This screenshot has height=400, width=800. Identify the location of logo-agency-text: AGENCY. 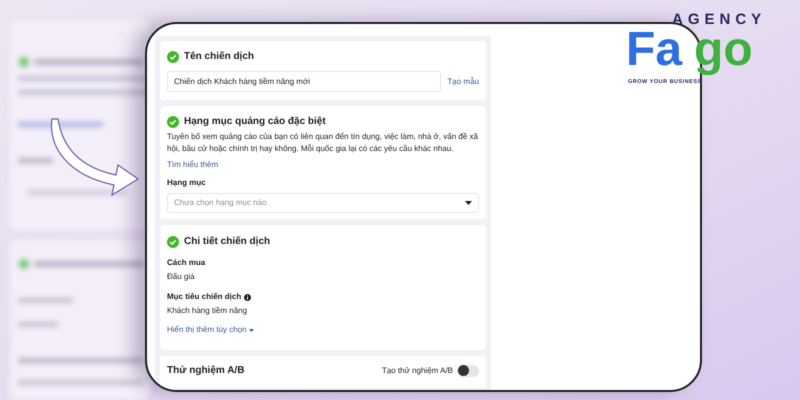
(719, 20).